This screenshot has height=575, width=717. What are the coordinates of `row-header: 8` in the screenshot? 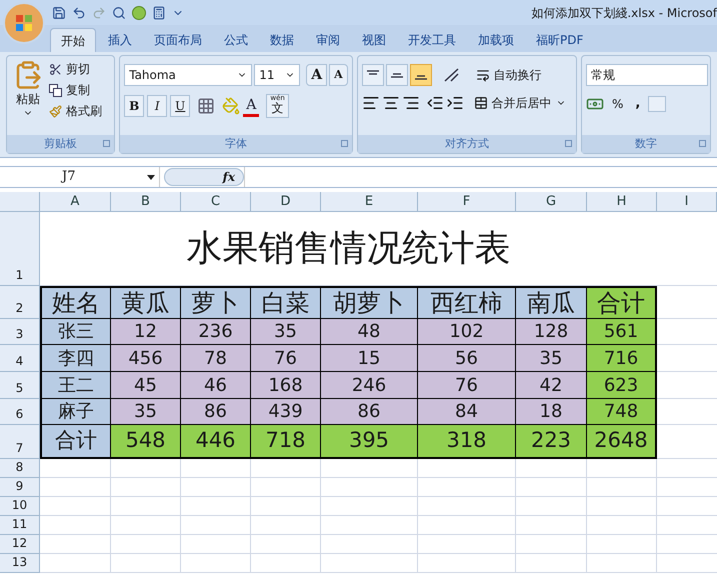 It's located at (20, 468).